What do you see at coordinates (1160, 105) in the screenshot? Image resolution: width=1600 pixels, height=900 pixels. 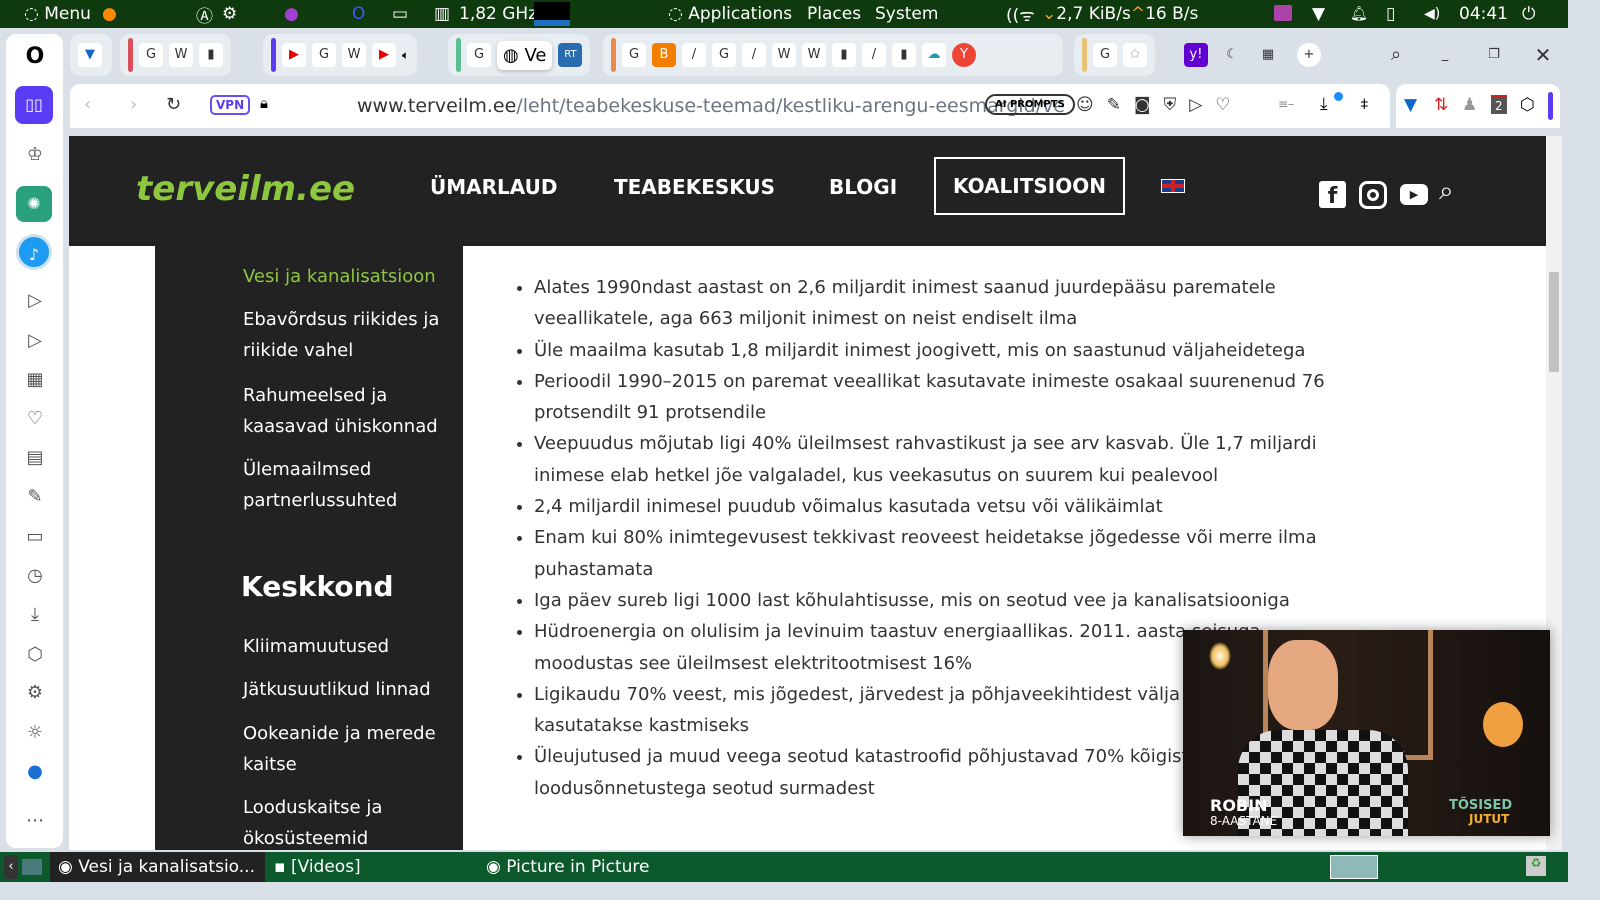 I see `toolbar-icons: ☺✎◙⛨▷♡` at bounding box center [1160, 105].